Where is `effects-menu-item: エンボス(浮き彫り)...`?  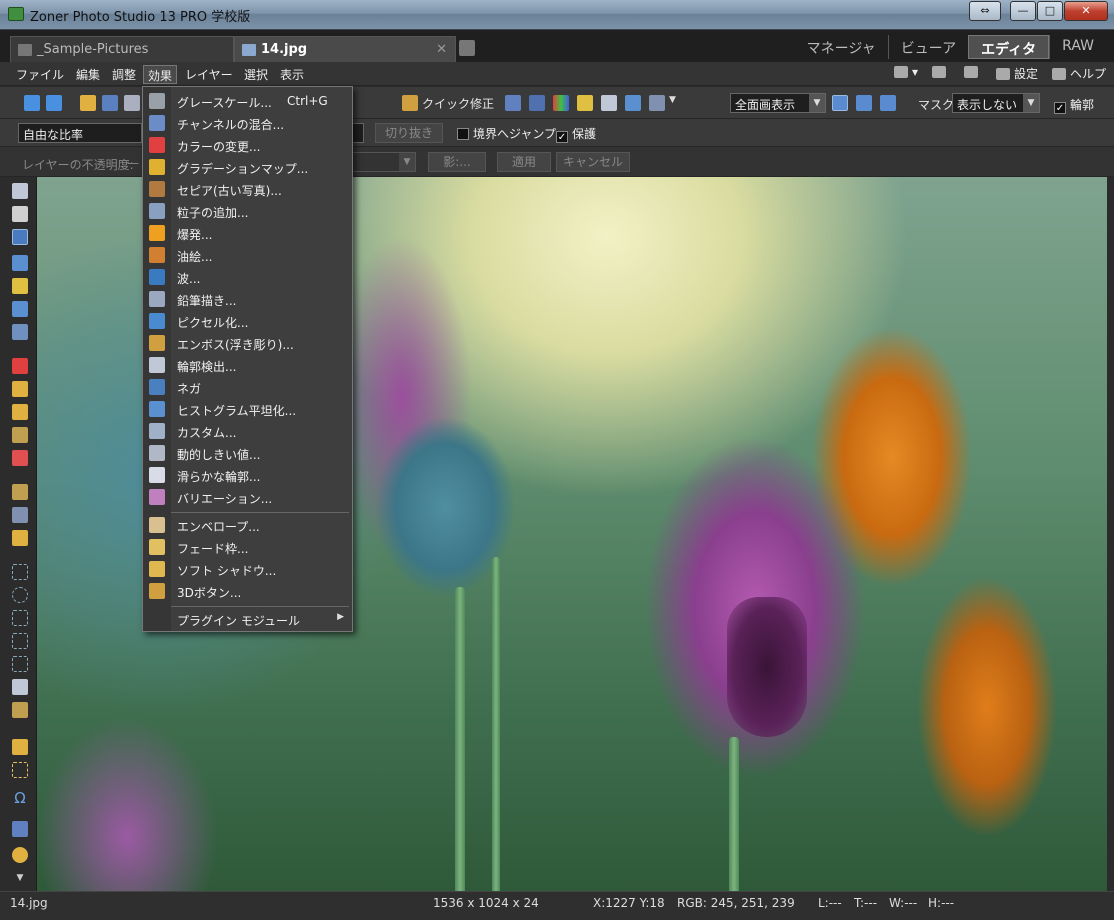
effects-menu-item: エンボス(浮き彫り)... is located at coordinates (247, 343).